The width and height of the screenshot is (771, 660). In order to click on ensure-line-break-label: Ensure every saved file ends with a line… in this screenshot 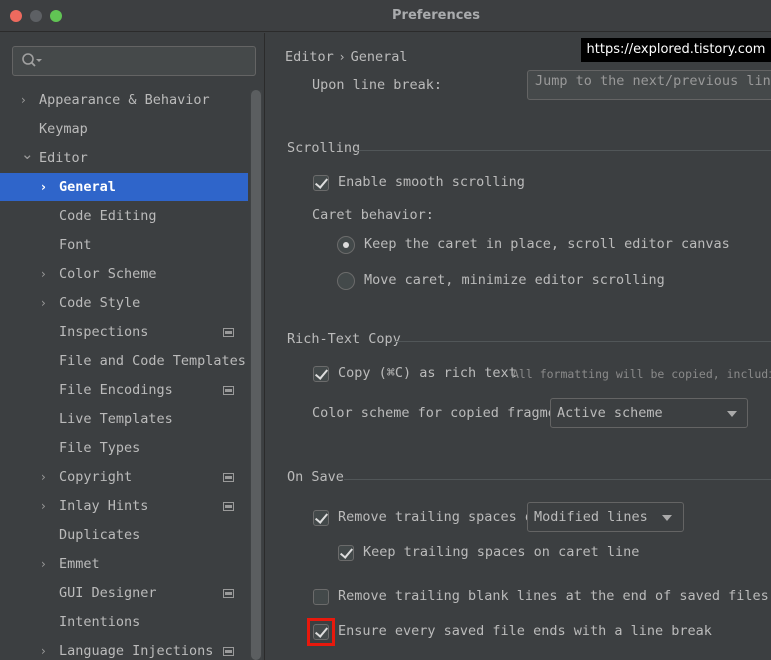, I will do `click(525, 631)`.